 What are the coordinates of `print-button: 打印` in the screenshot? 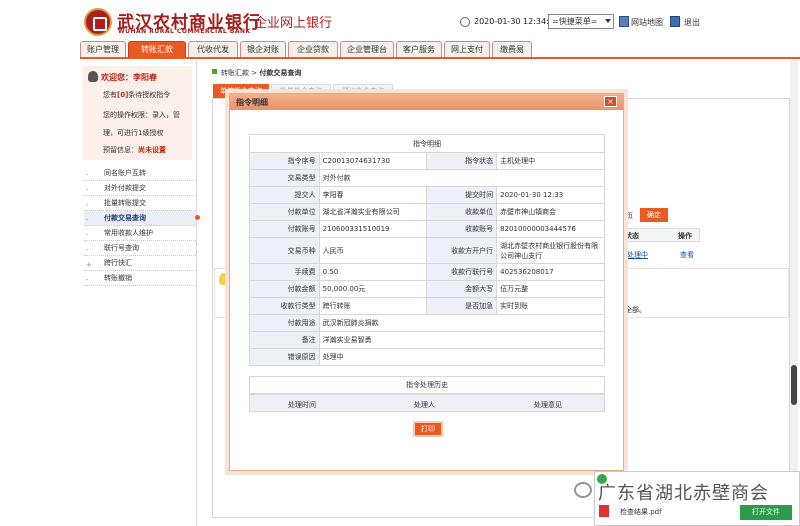 It's located at (428, 429).